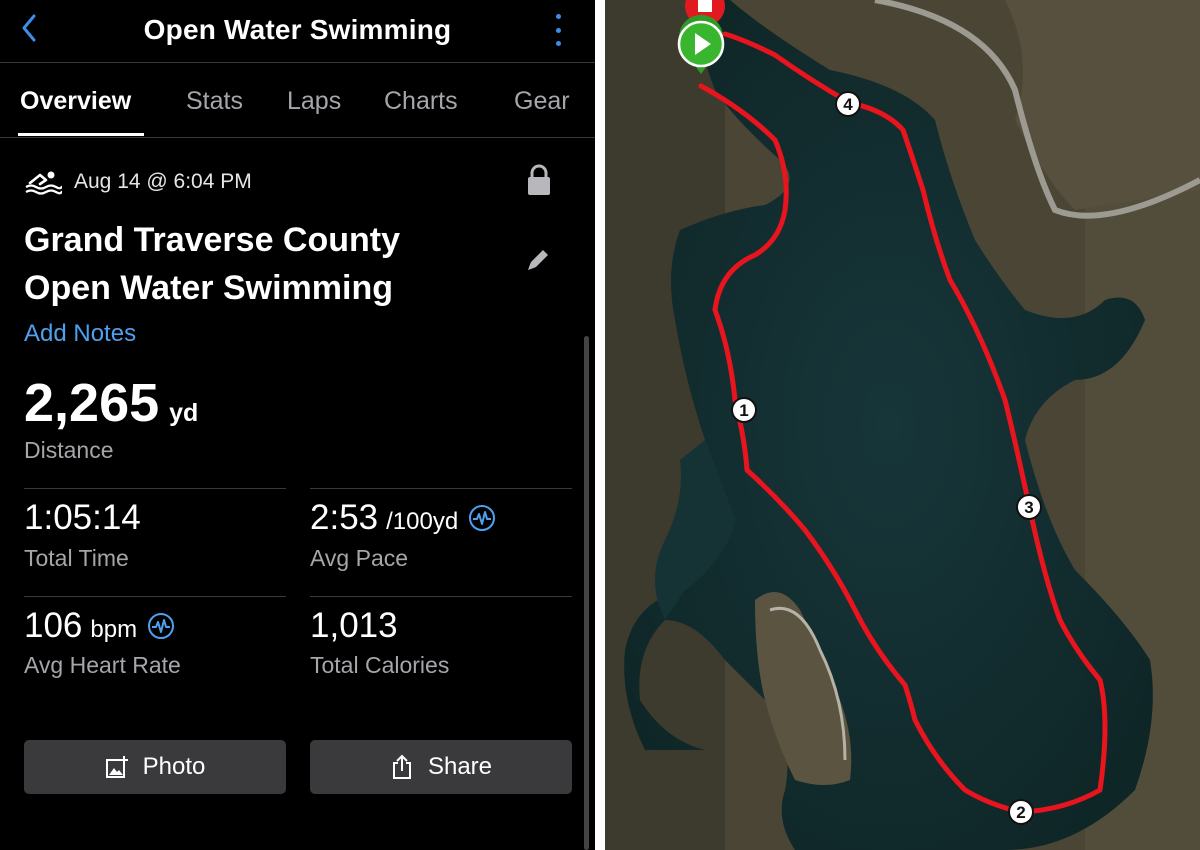  Describe the element at coordinates (163, 181) in the screenshot. I see `activity-date: Aug 14 @ 6:04 PM` at that location.